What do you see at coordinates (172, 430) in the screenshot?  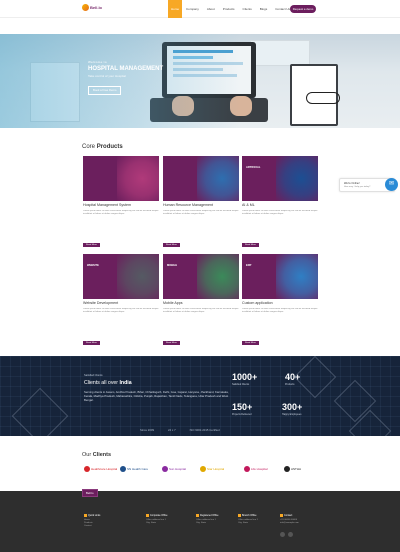 I see `band-bottom-item: 24 x 7` at bounding box center [172, 430].